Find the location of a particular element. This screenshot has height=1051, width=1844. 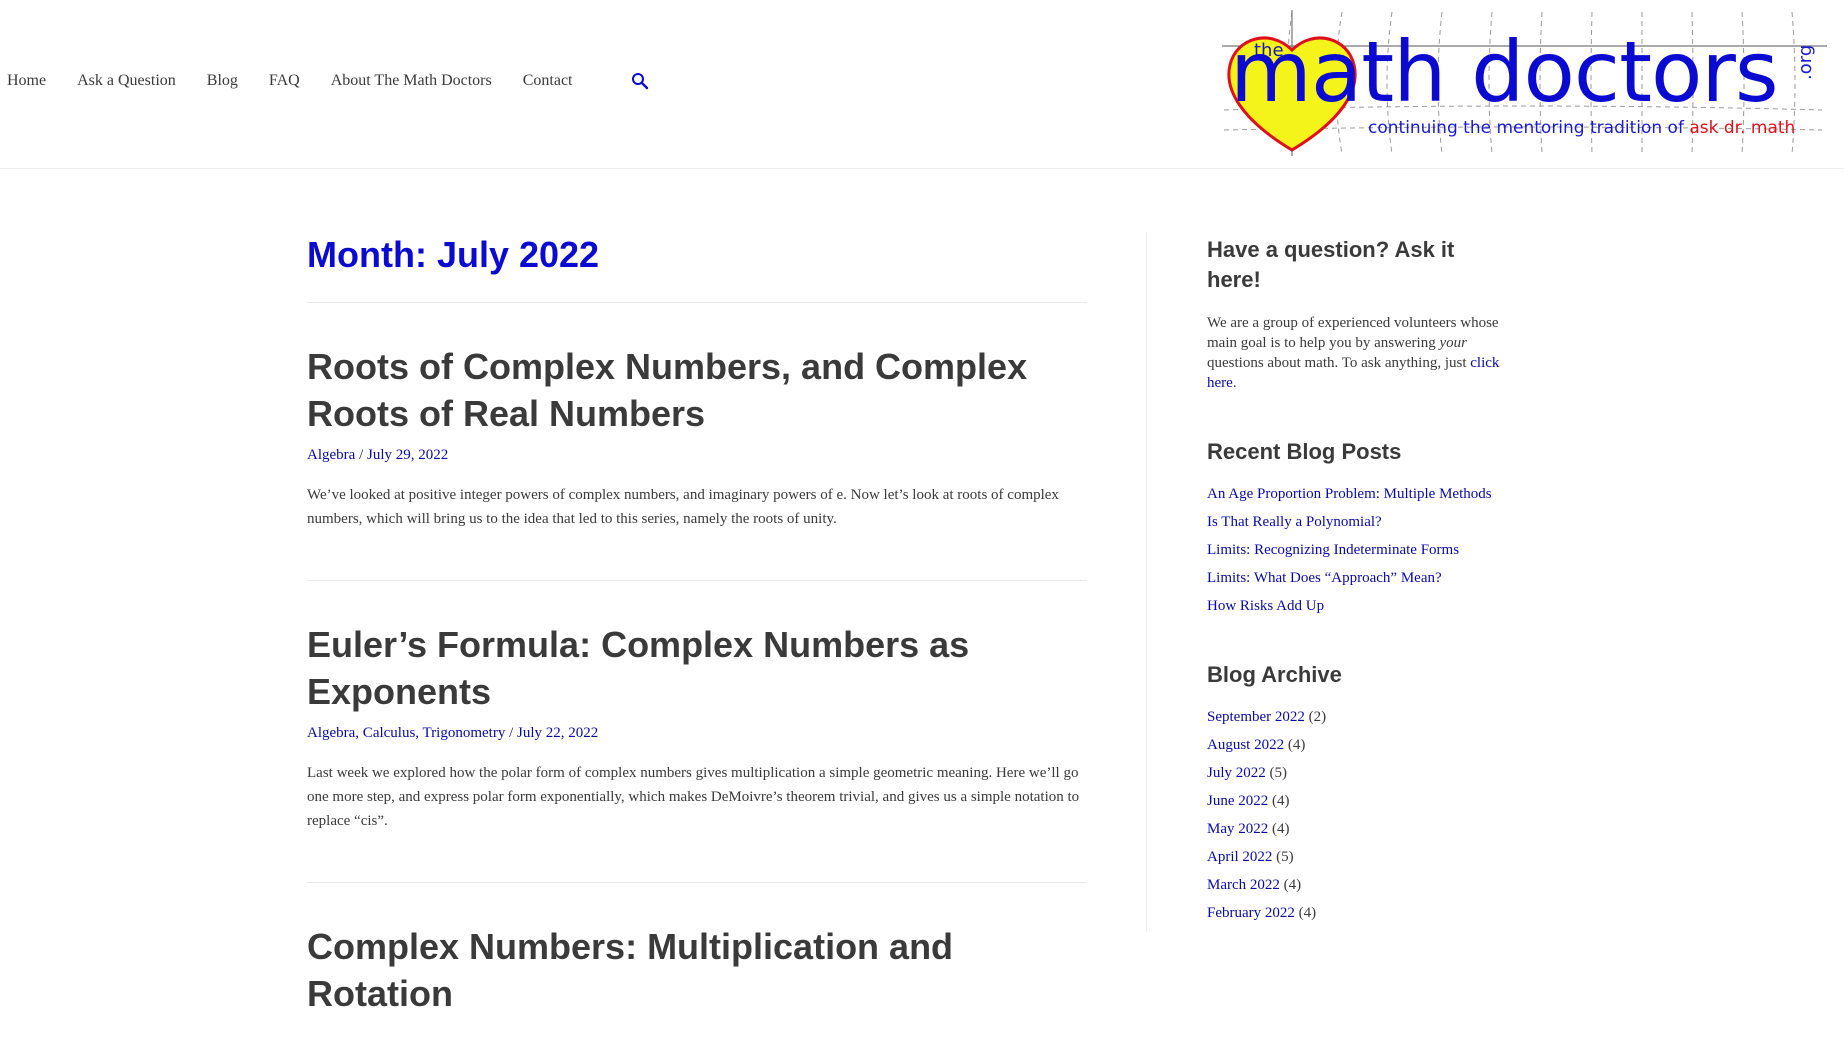

list-item: April 2022 (5) is located at coordinates (1357, 857).